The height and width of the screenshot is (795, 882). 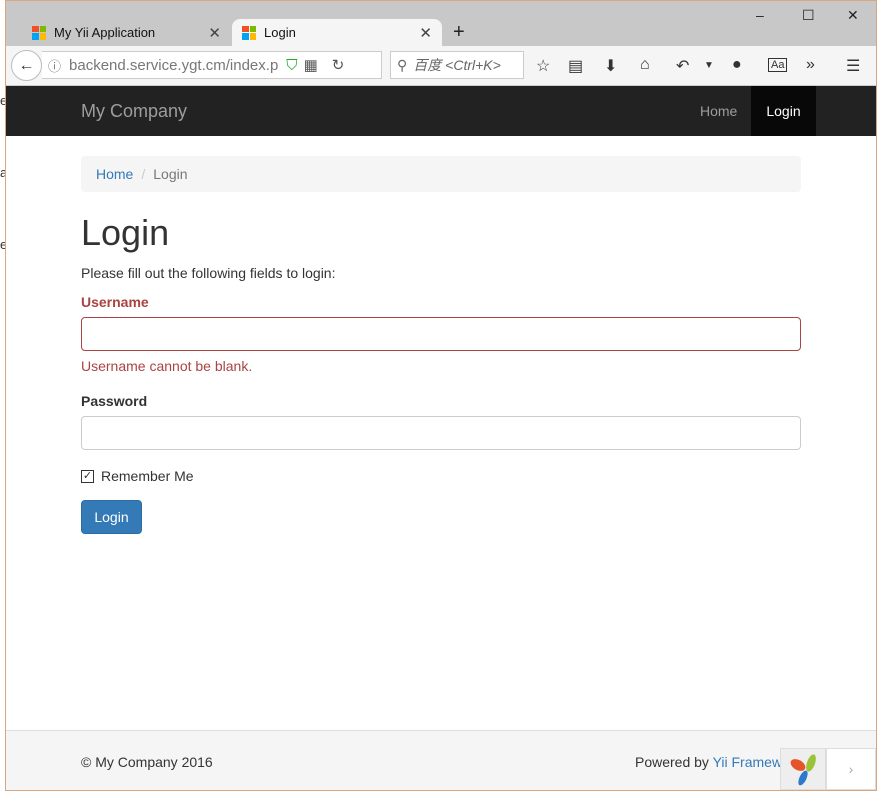 I want to click on navbar: My Company Home Login, so click(x=441, y=111).